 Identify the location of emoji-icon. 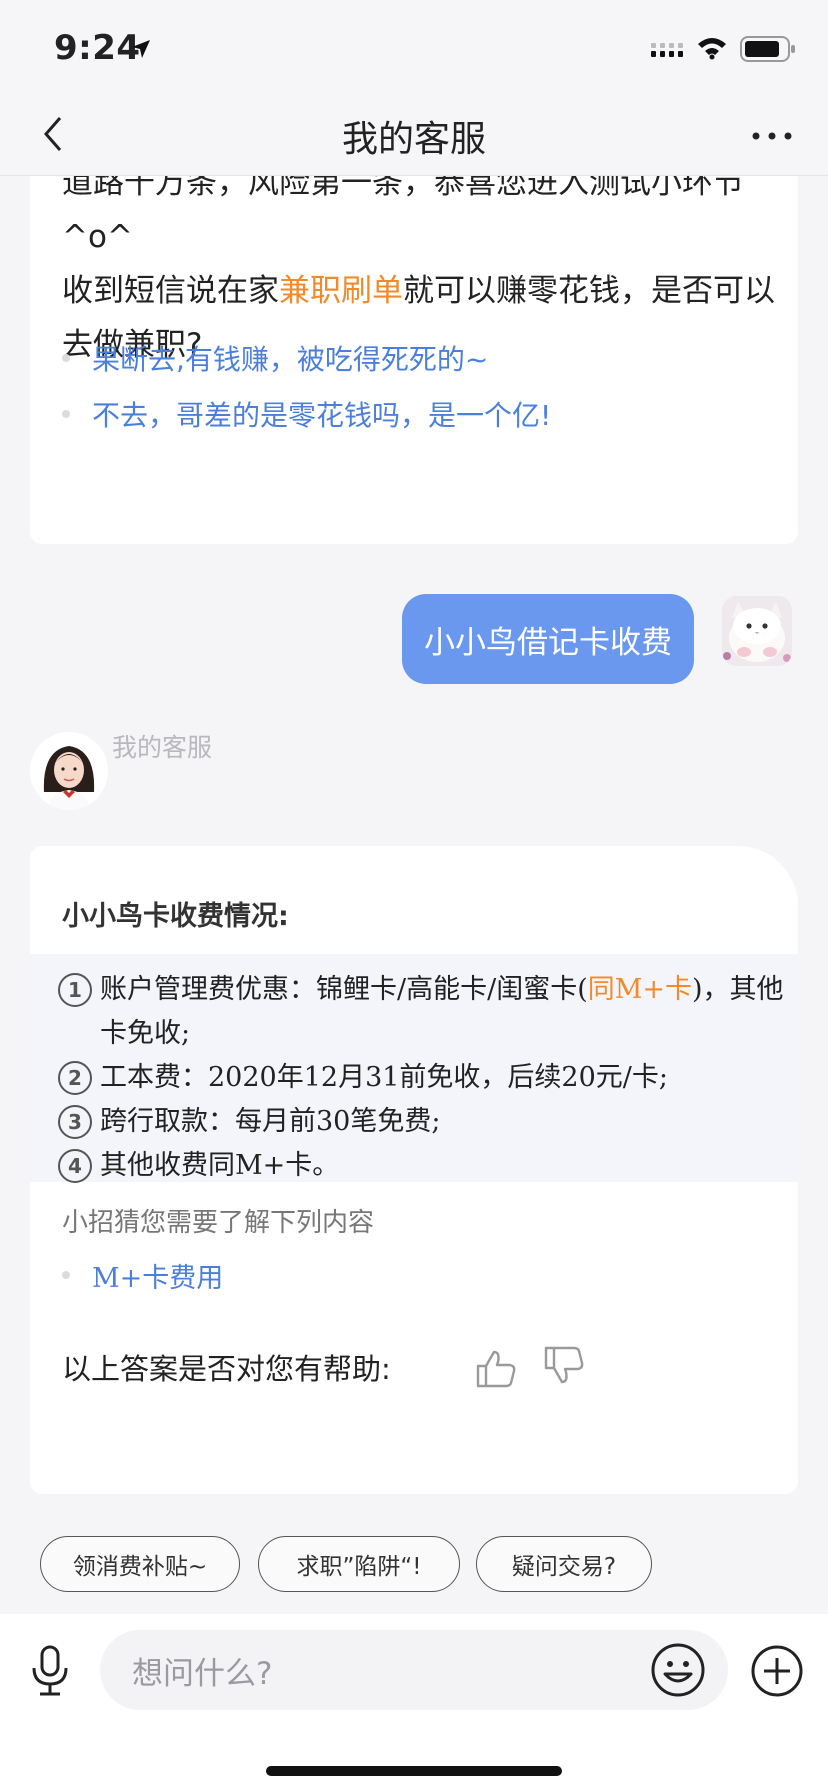
(678, 1670).